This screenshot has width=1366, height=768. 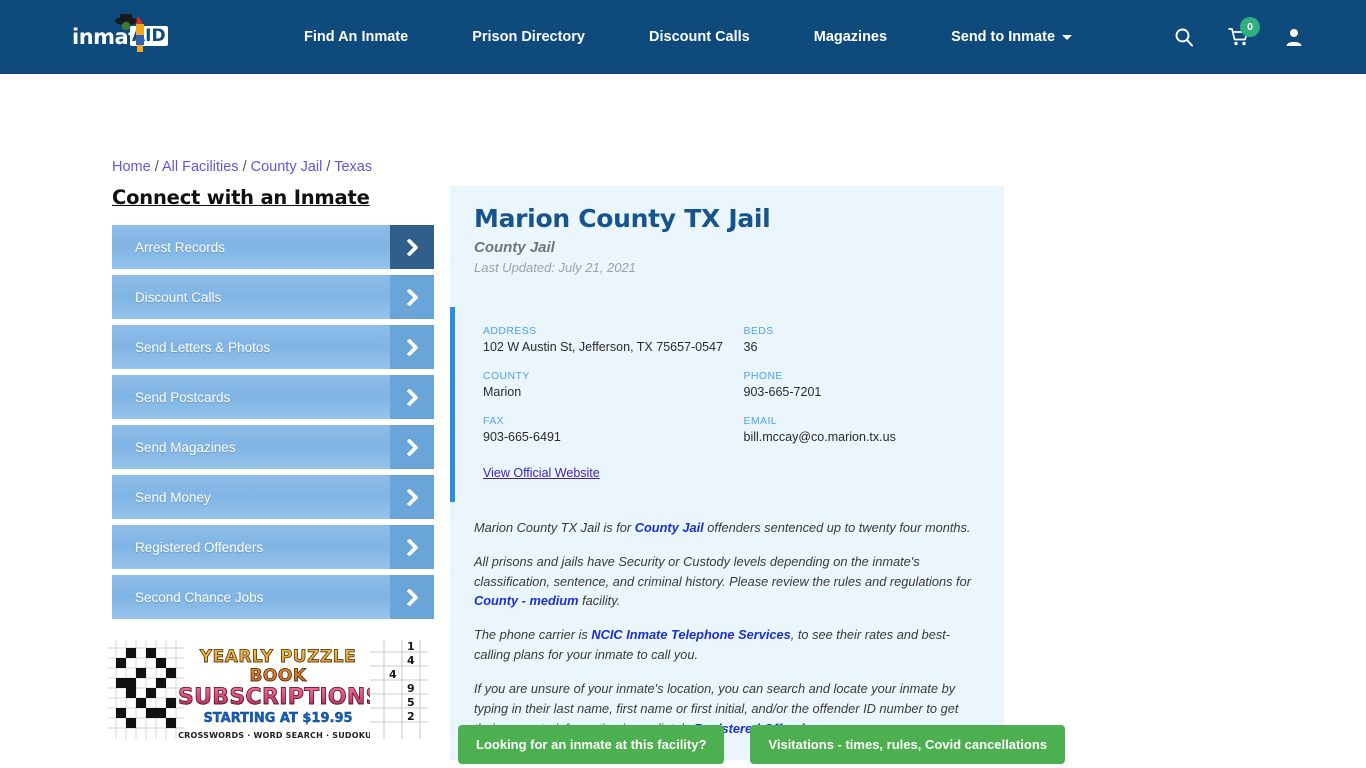 I want to click on facility-address-label: ADDRESS, so click(x=510, y=331).